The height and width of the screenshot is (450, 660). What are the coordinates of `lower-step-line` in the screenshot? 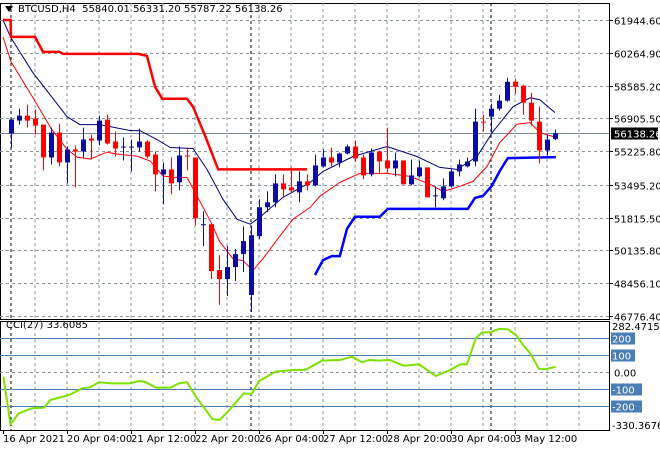 It's located at (434, 215).